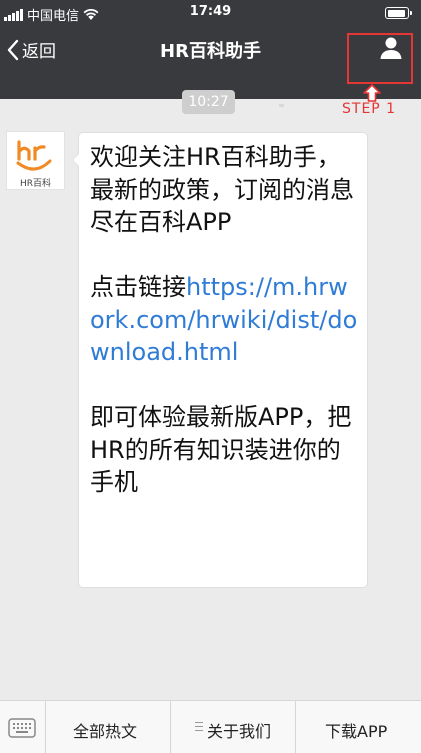  Describe the element at coordinates (222, 189) in the screenshot. I see `message-paragraph-1: 欢迎关注HR百科助手，最新的政策，订阅的消息尽在百科APP` at that location.